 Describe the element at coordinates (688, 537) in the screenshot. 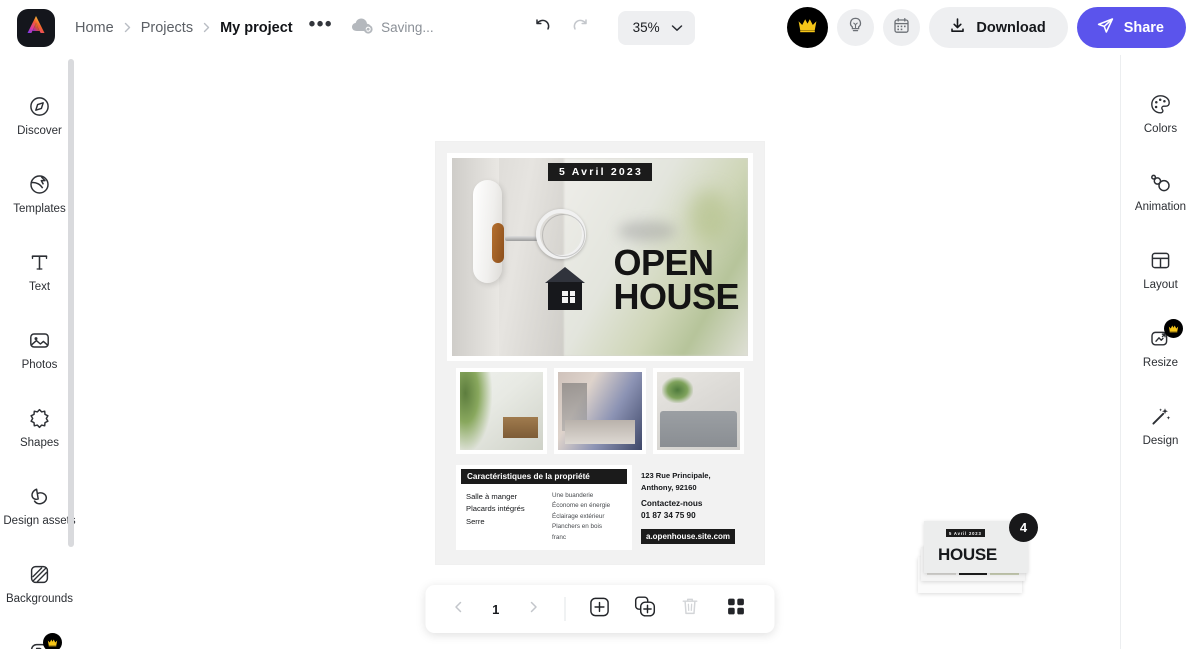

I see `poster-website-badge: a.openhouse.site.com` at that location.